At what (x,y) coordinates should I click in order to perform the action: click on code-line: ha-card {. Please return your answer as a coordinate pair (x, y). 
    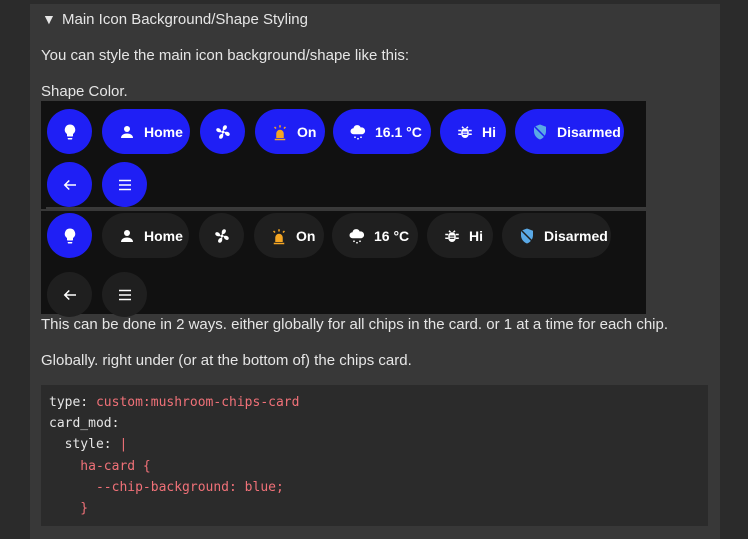
    Looking at the image, I should click on (100, 466).